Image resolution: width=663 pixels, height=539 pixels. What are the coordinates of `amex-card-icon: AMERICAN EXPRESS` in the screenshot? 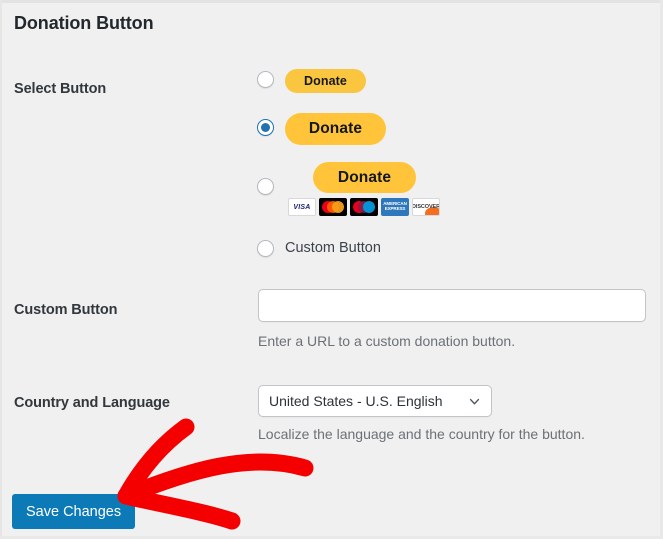 It's located at (395, 207).